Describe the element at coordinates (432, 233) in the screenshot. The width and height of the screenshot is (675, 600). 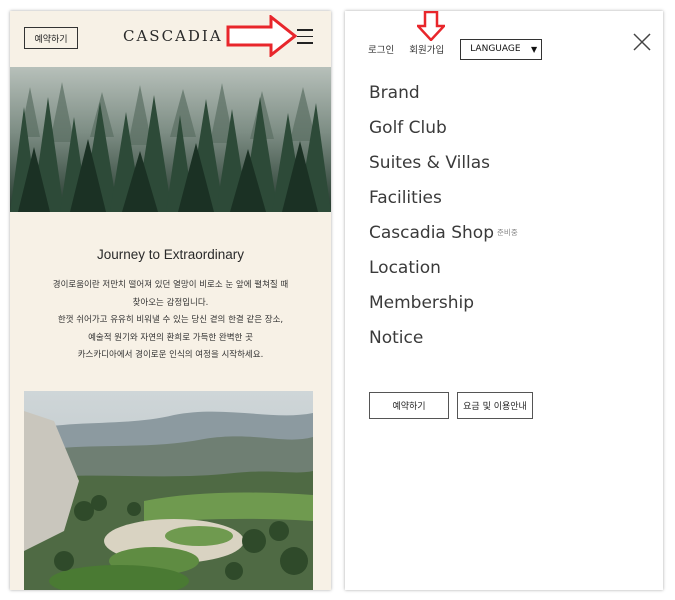
I see `menu-item-label: Cascadia Shop` at that location.